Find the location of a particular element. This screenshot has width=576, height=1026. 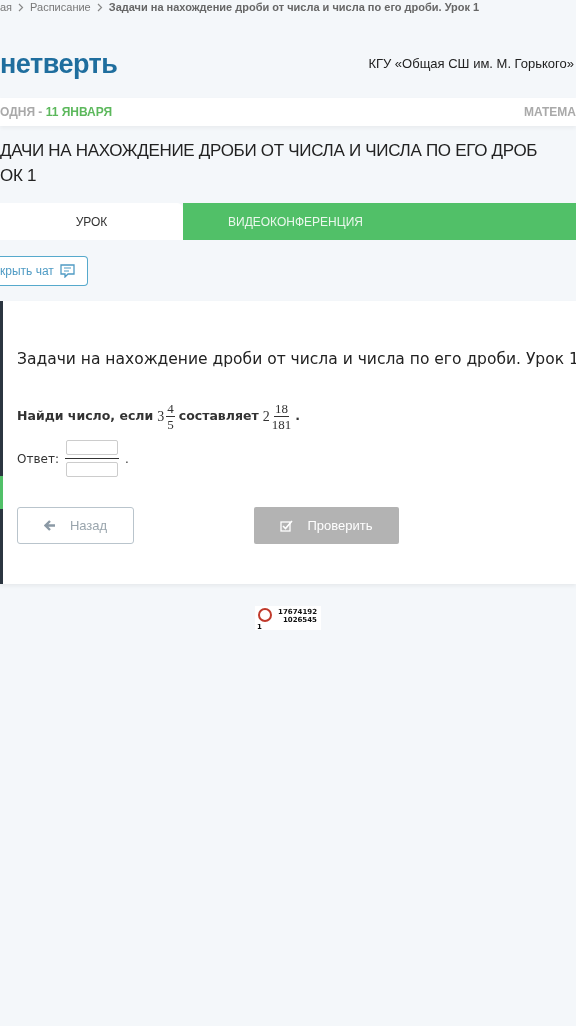

ring-icon is located at coordinates (265, 615).